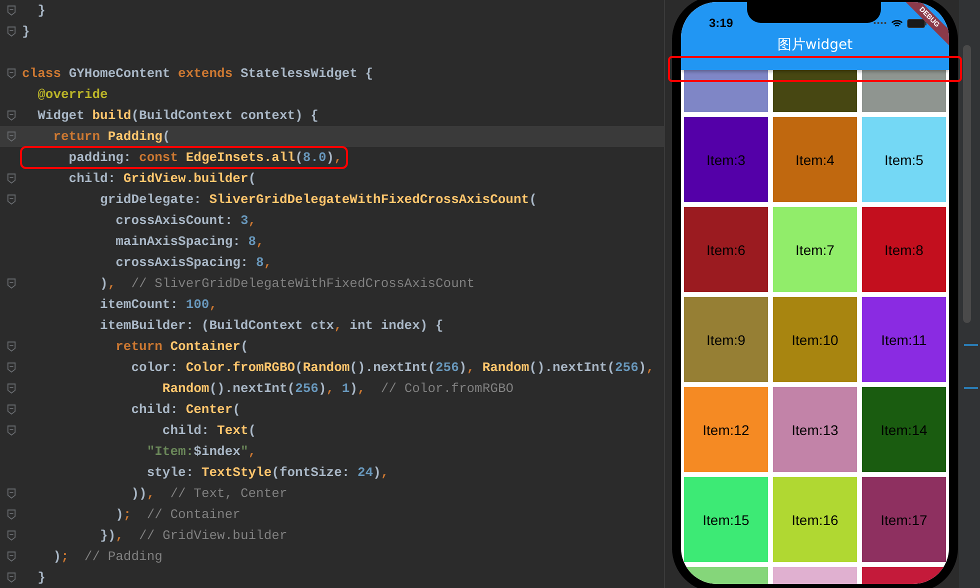 This screenshot has width=980, height=588. What do you see at coordinates (185, 409) in the screenshot?
I see `code-line: child: Center(` at bounding box center [185, 409].